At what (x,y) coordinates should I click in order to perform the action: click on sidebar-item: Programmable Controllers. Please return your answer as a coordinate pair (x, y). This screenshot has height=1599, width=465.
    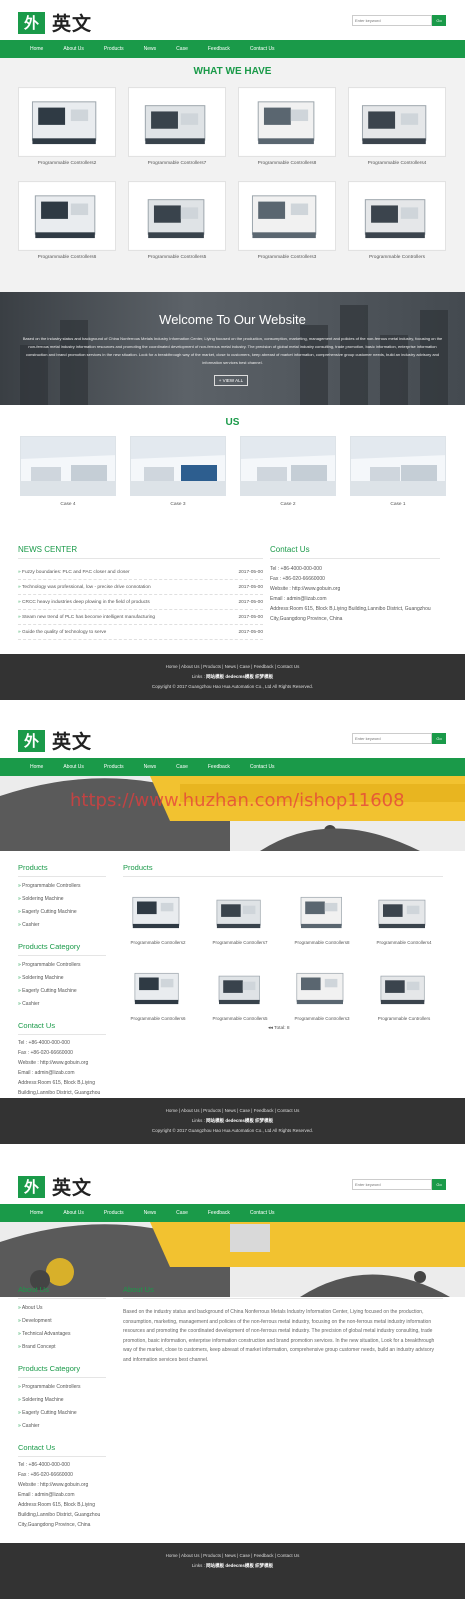
    Looking at the image, I should click on (62, 886).